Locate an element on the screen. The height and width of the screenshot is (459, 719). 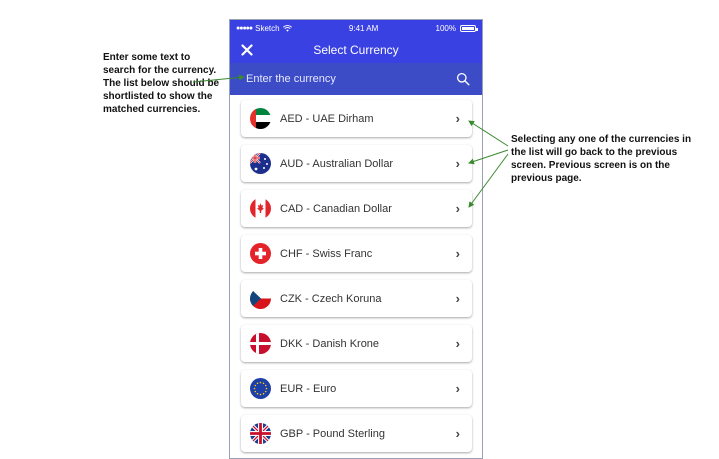
currency-label: AUD - Australian Dollar is located at coordinates (337, 163).